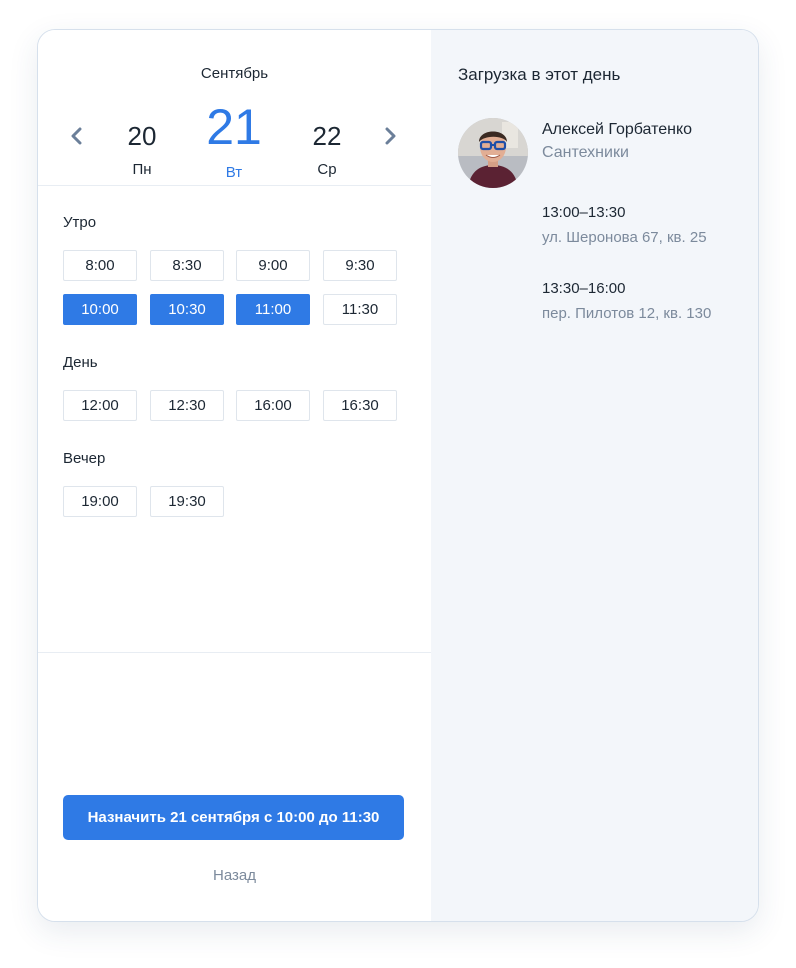 The image size is (796, 968). Describe the element at coordinates (142, 136) in the screenshot. I see `day-number: 20` at that location.